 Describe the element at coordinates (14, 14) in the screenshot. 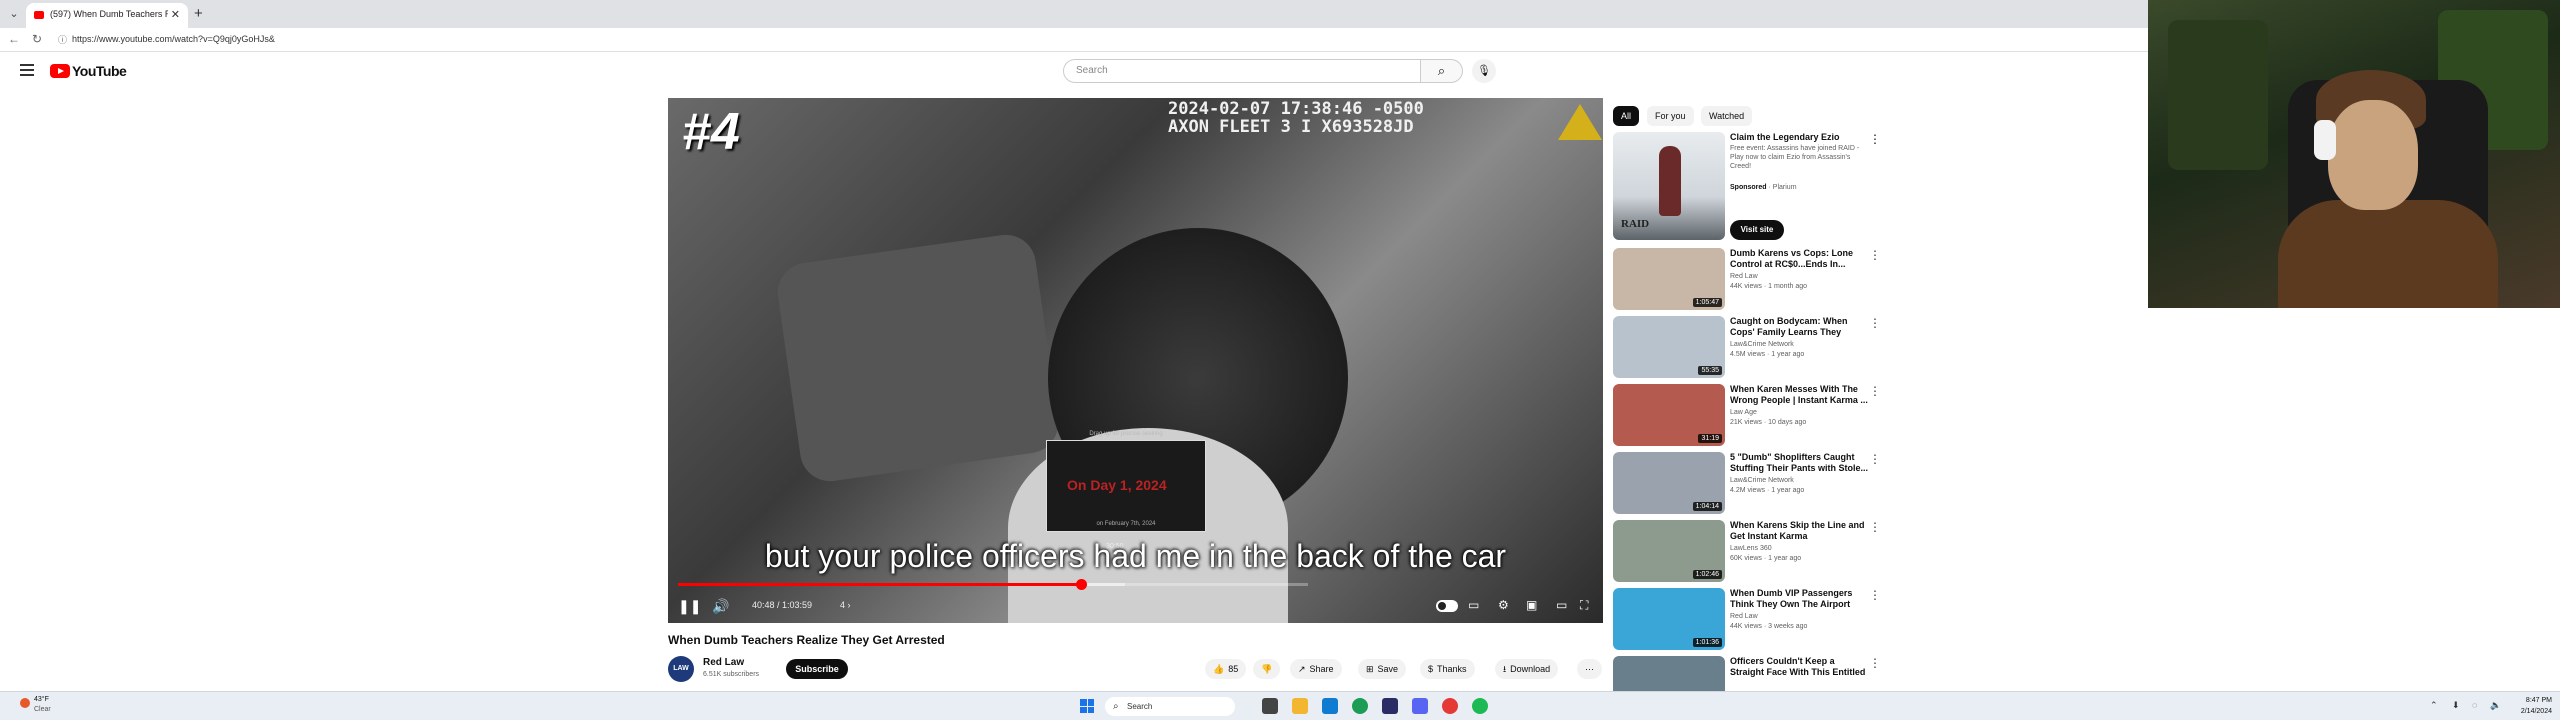

I see `tab-search-button: ⌄` at that location.